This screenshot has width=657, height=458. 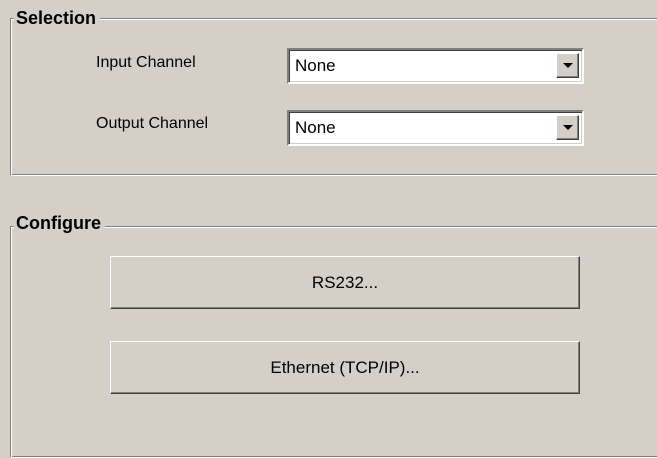 I want to click on output-channel-select: None, so click(x=435, y=128).